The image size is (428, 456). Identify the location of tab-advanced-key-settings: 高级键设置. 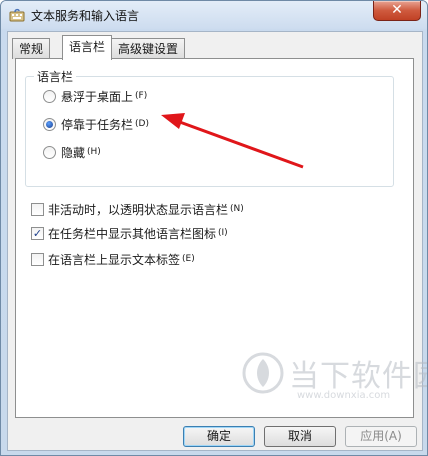
(148, 48).